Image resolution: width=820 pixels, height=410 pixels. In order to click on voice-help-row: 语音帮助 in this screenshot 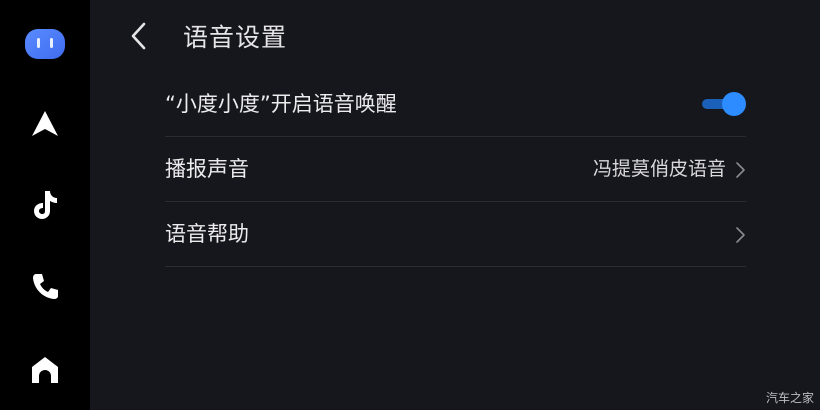, I will do `click(455, 234)`.